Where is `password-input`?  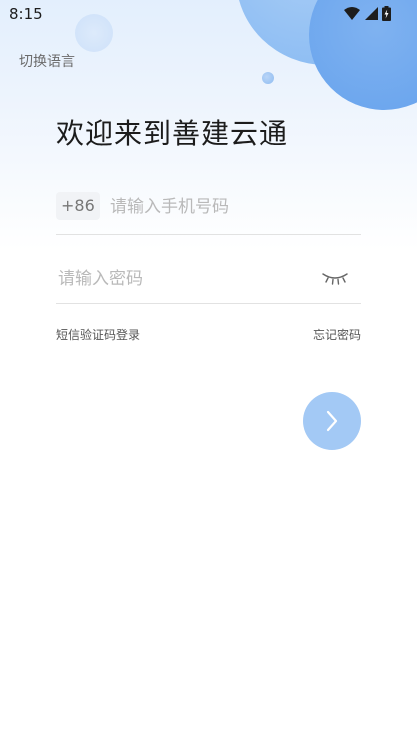
password-input is located at coordinates (183, 279).